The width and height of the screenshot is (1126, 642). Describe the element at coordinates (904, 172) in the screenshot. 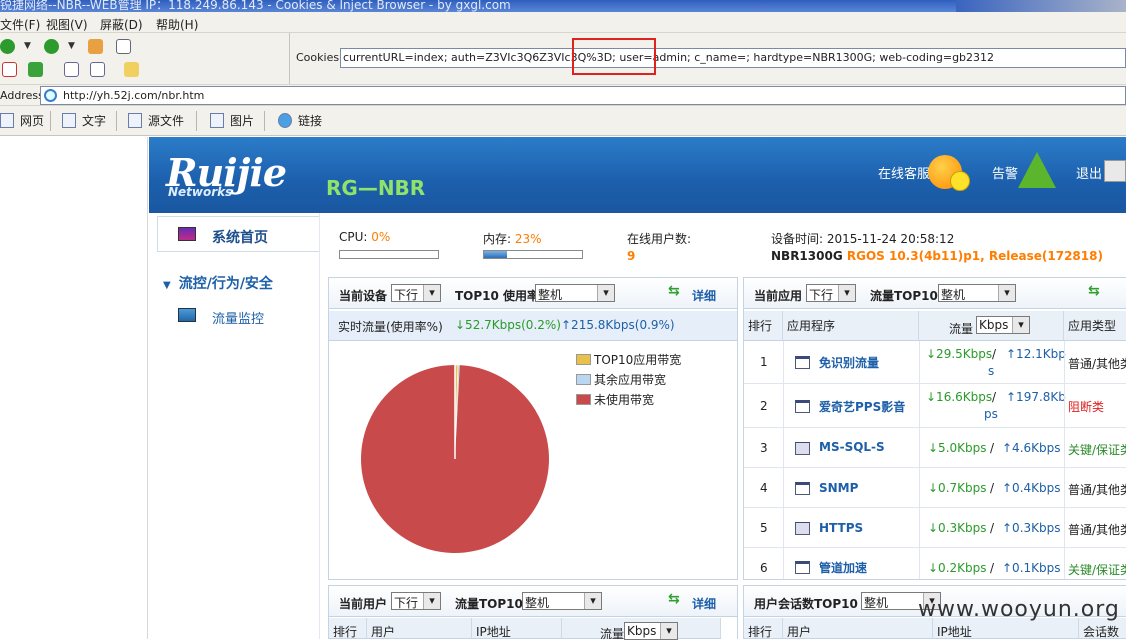

I see `online-service-link: 在线客服` at that location.